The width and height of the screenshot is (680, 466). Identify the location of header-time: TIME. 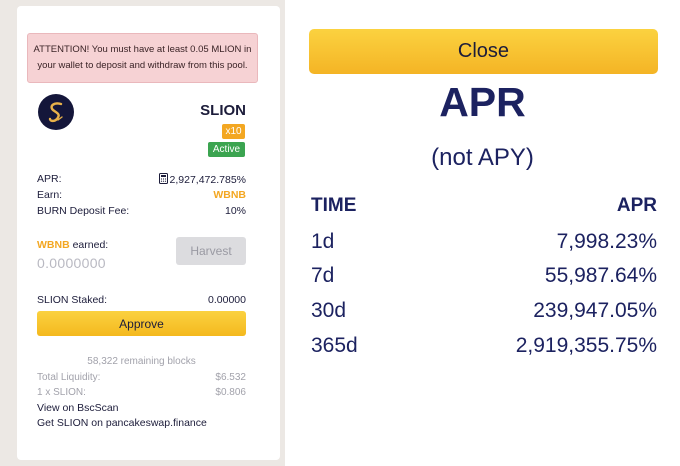
(334, 205).